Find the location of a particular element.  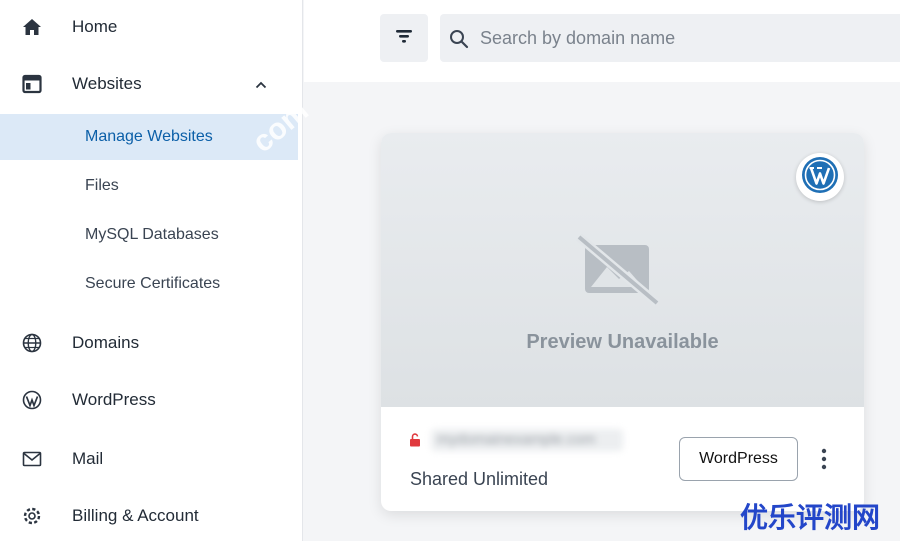

mail-icon is located at coordinates (32, 459).